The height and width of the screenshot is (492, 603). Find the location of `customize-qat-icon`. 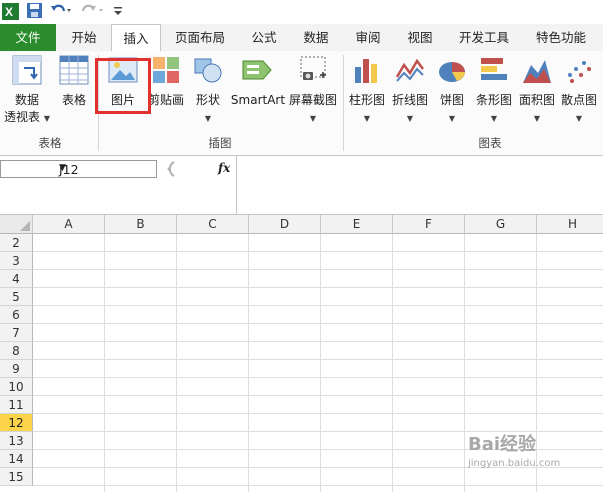

customize-qat-icon is located at coordinates (118, 12).